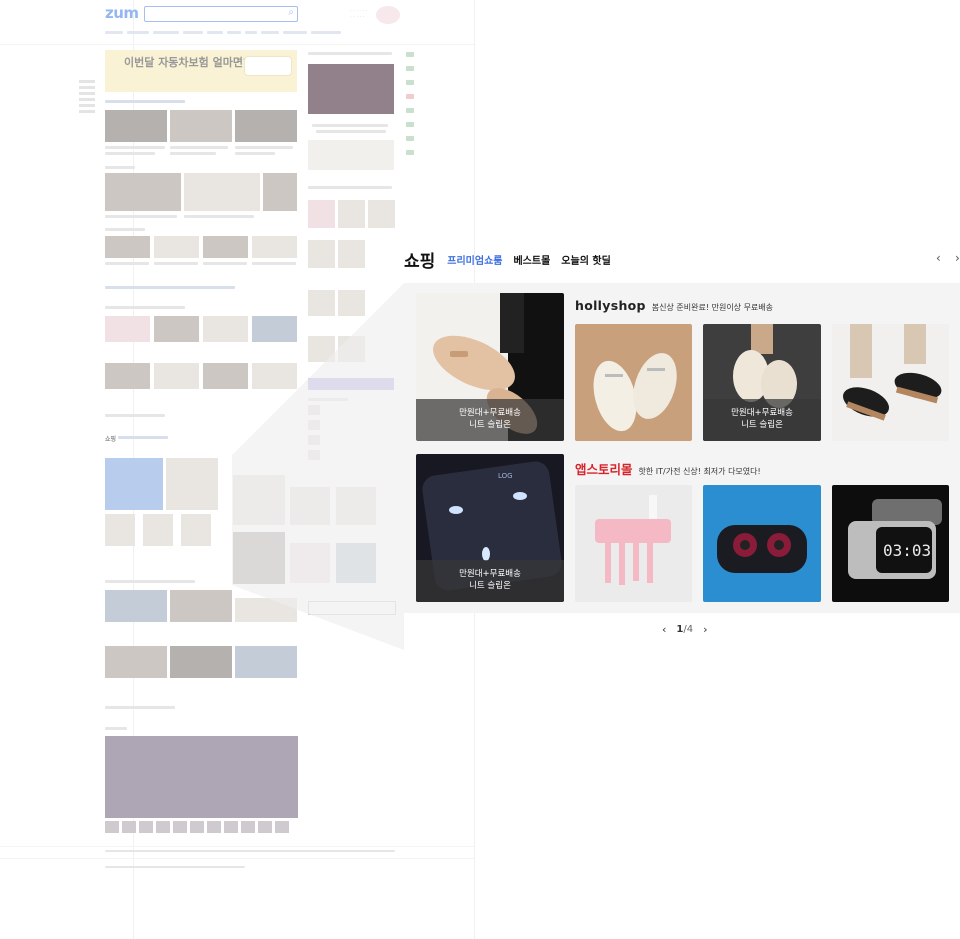 This screenshot has width=960, height=939. I want to click on brand-name: hollyshop, so click(610, 305).